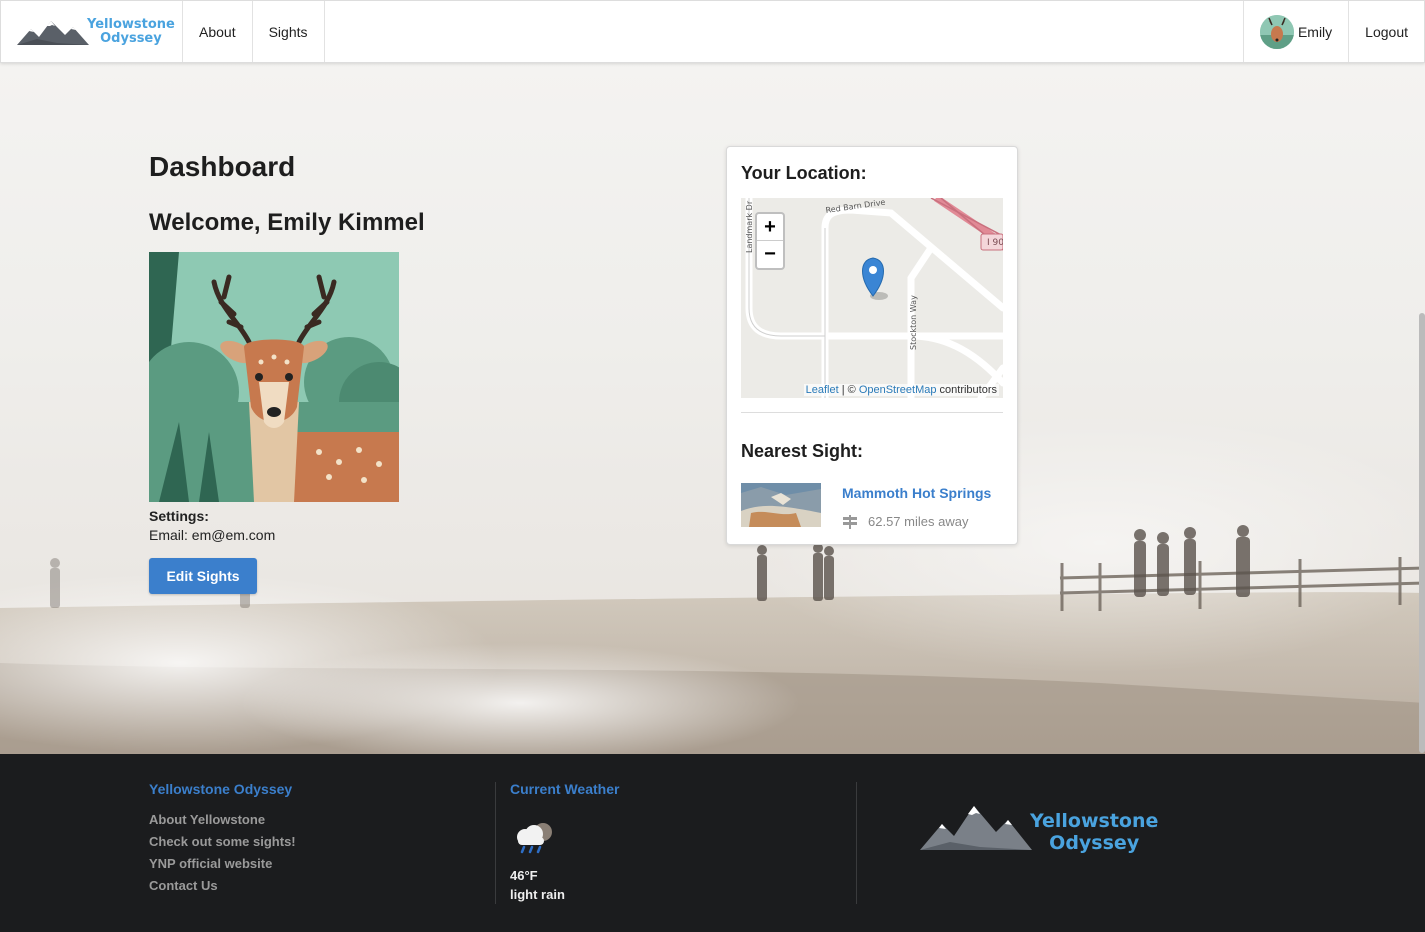  What do you see at coordinates (222, 166) in the screenshot?
I see `page-title: Dashboard` at bounding box center [222, 166].